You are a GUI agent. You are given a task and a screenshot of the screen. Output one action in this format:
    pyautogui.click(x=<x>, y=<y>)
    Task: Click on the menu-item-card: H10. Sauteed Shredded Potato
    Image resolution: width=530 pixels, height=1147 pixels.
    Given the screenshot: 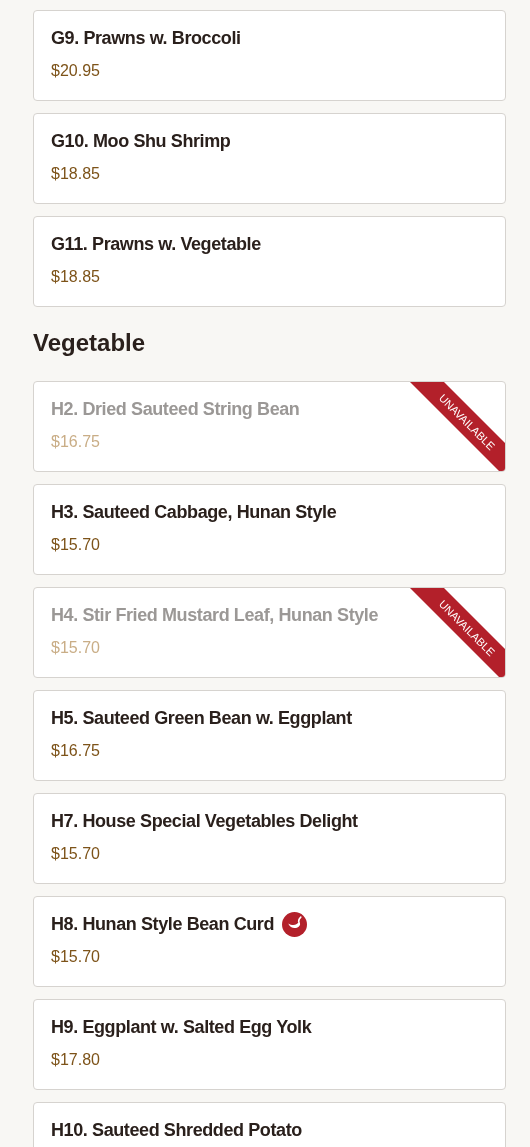 What is the action you would take?
    pyautogui.click(x=269, y=1124)
    